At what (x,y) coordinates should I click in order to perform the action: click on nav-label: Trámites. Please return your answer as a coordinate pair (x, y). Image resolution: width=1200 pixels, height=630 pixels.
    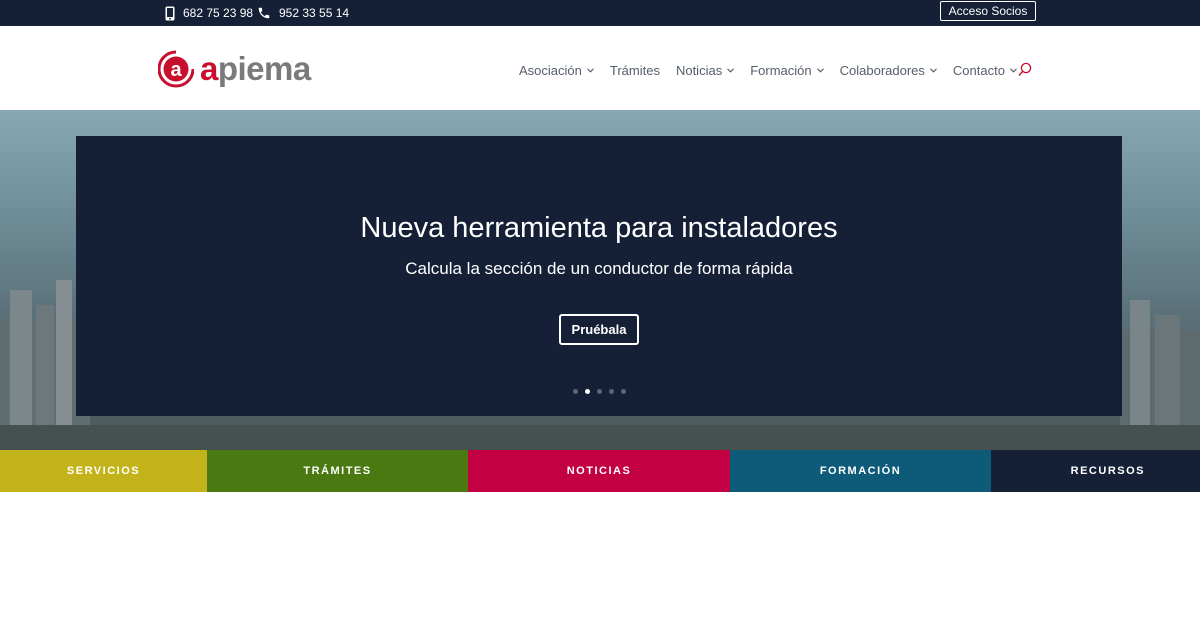
    Looking at the image, I should click on (634, 70).